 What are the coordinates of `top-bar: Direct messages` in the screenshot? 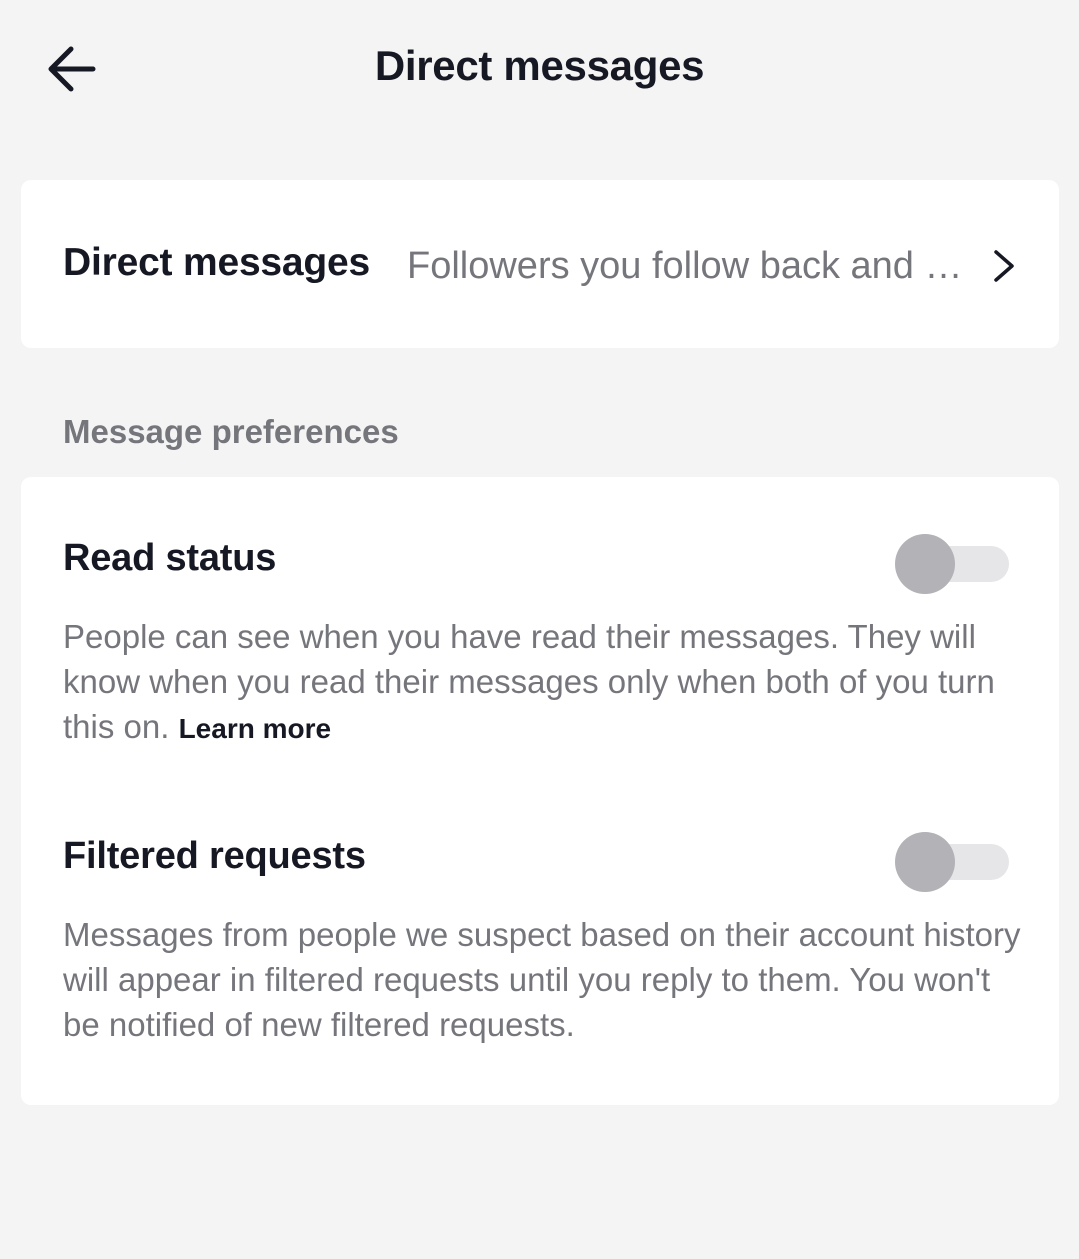 It's located at (539, 70).